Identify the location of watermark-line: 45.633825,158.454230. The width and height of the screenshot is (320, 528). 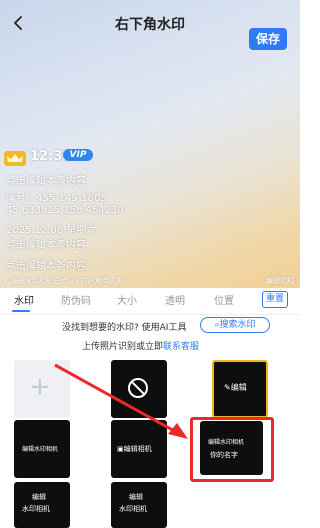
(65, 210).